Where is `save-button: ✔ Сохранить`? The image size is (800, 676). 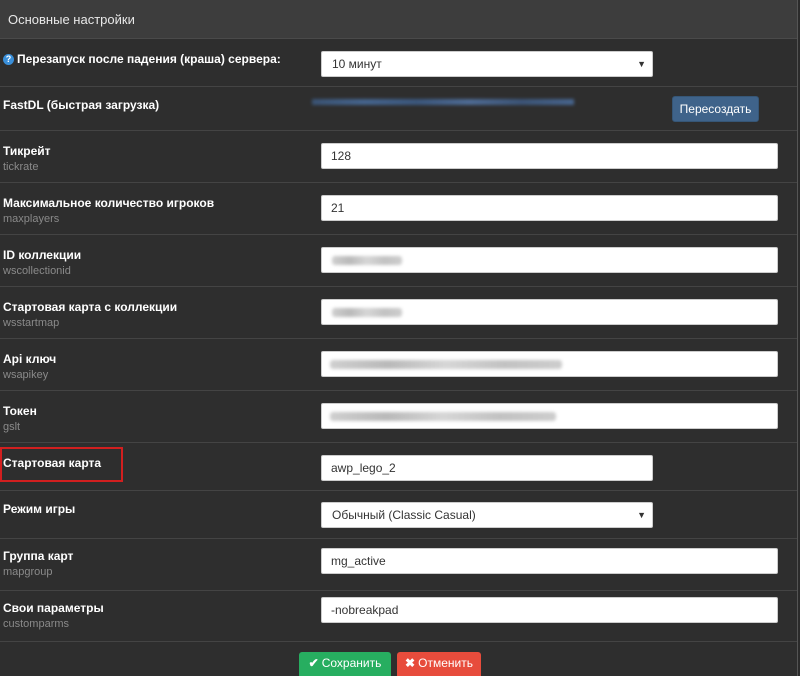
save-button: ✔ Сохранить is located at coordinates (345, 664).